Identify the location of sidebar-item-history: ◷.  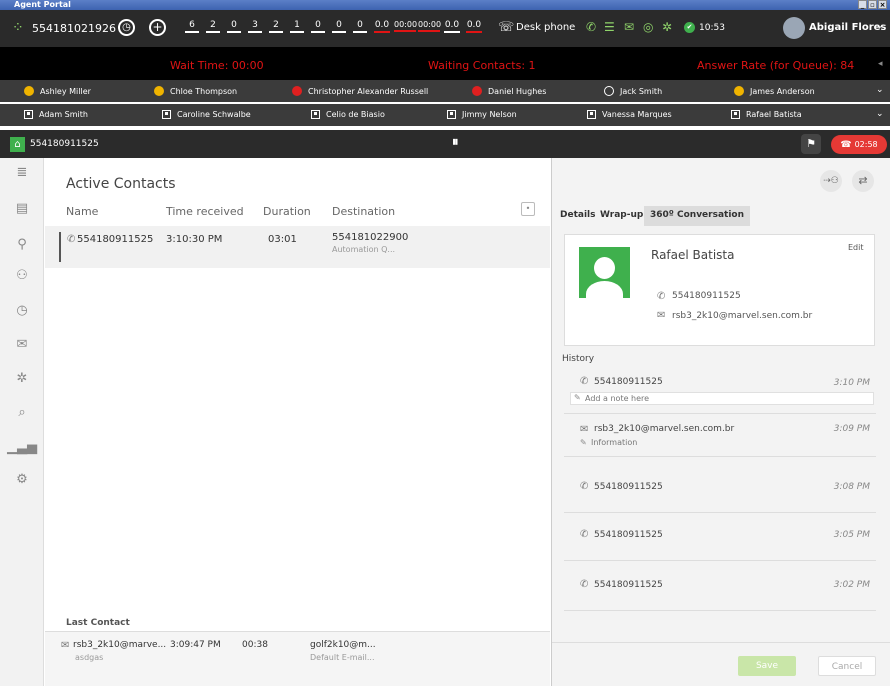
(22, 311).